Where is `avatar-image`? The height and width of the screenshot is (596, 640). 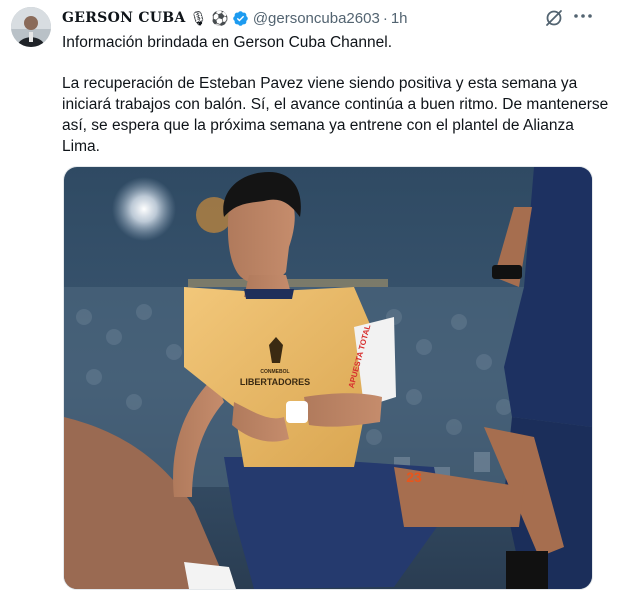 avatar-image is located at coordinates (31, 27).